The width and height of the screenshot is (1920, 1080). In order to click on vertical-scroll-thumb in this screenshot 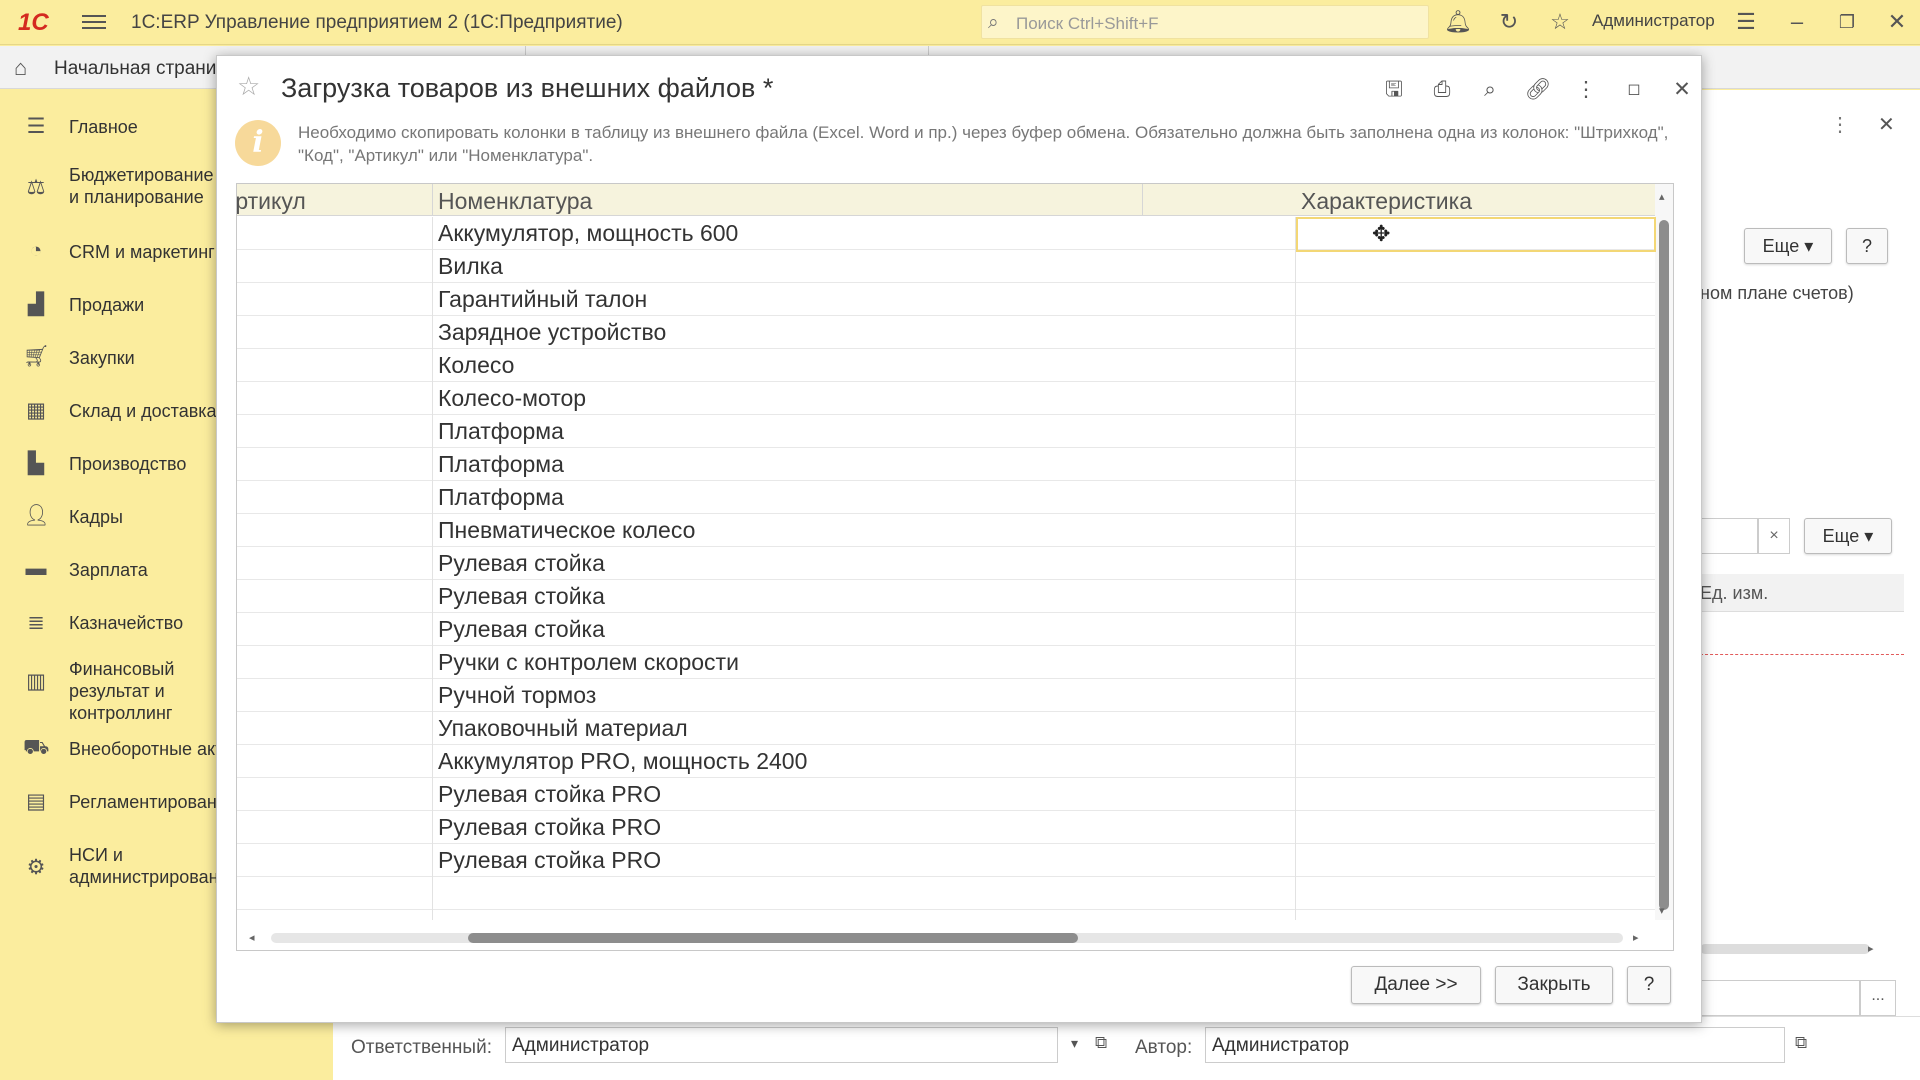, I will do `click(1664, 565)`.